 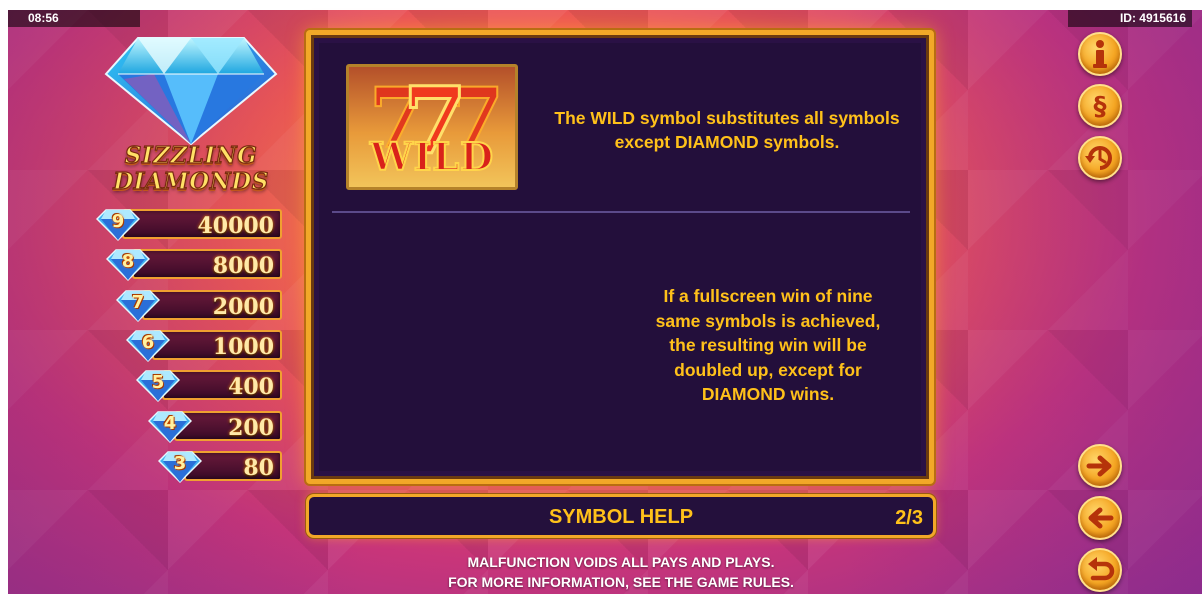 What do you see at coordinates (214, 426) in the screenshot?
I see `paytable-row: 200 4` at bounding box center [214, 426].